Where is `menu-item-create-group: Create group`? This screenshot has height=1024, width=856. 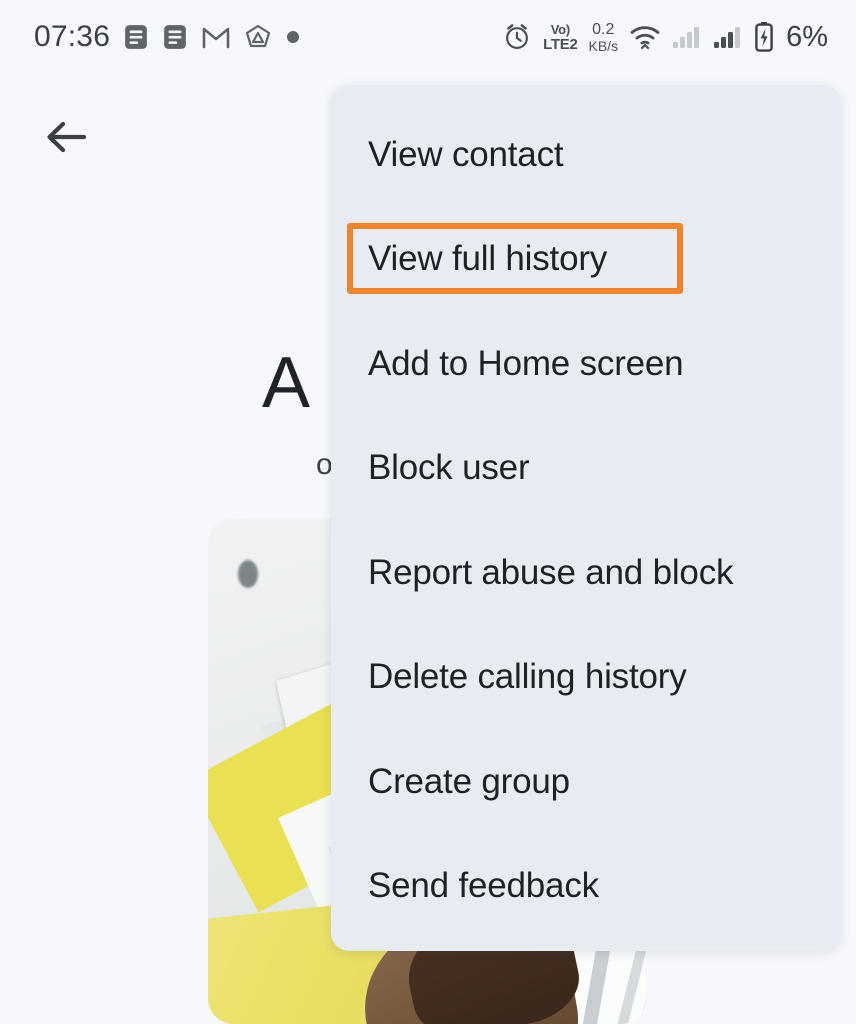 menu-item-create-group: Create group is located at coordinates (586, 782).